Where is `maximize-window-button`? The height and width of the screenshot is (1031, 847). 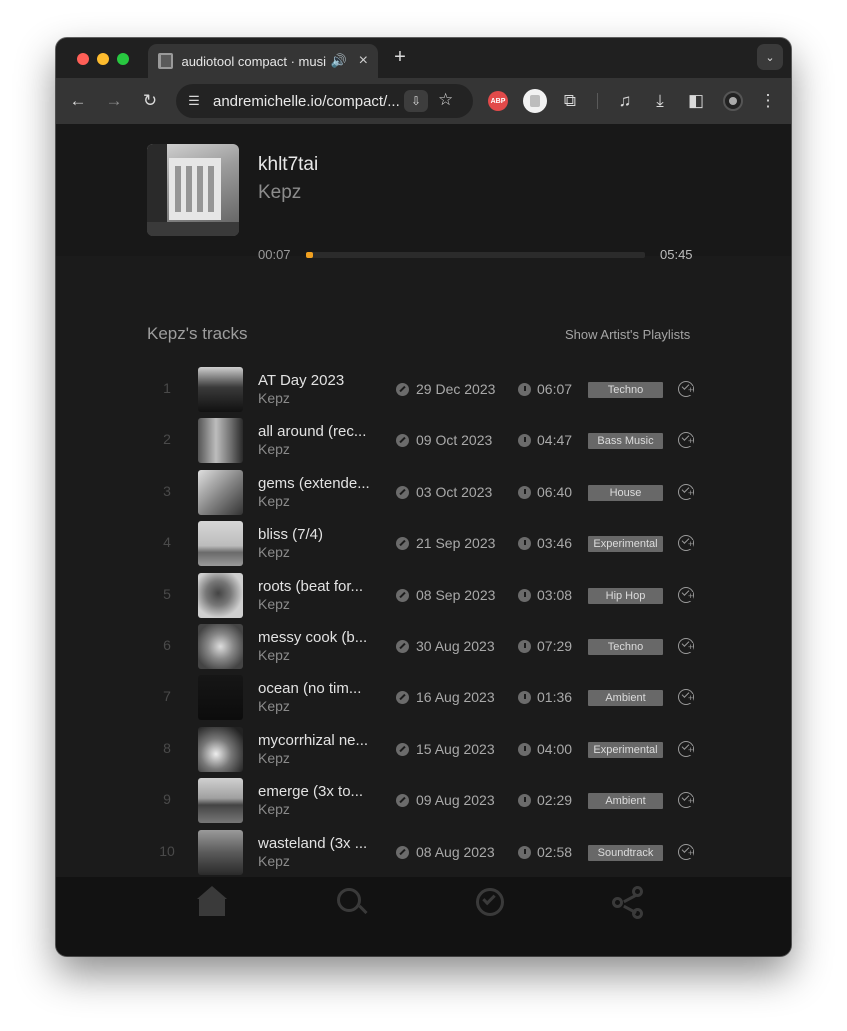 maximize-window-button is located at coordinates (123, 59).